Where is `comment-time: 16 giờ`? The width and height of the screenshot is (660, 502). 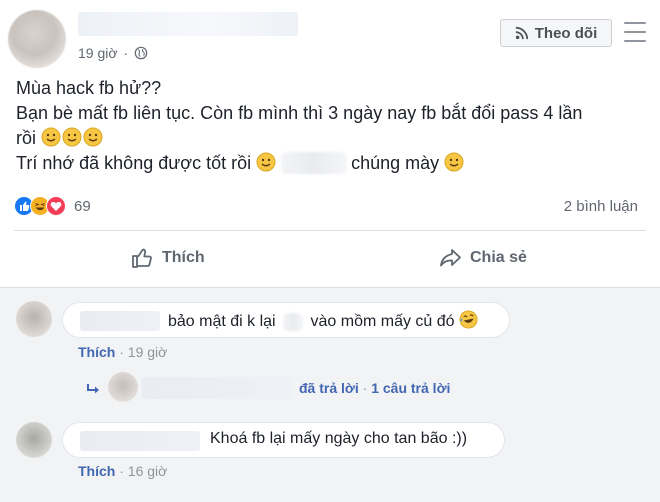 comment-time: 16 giờ is located at coordinates (148, 471).